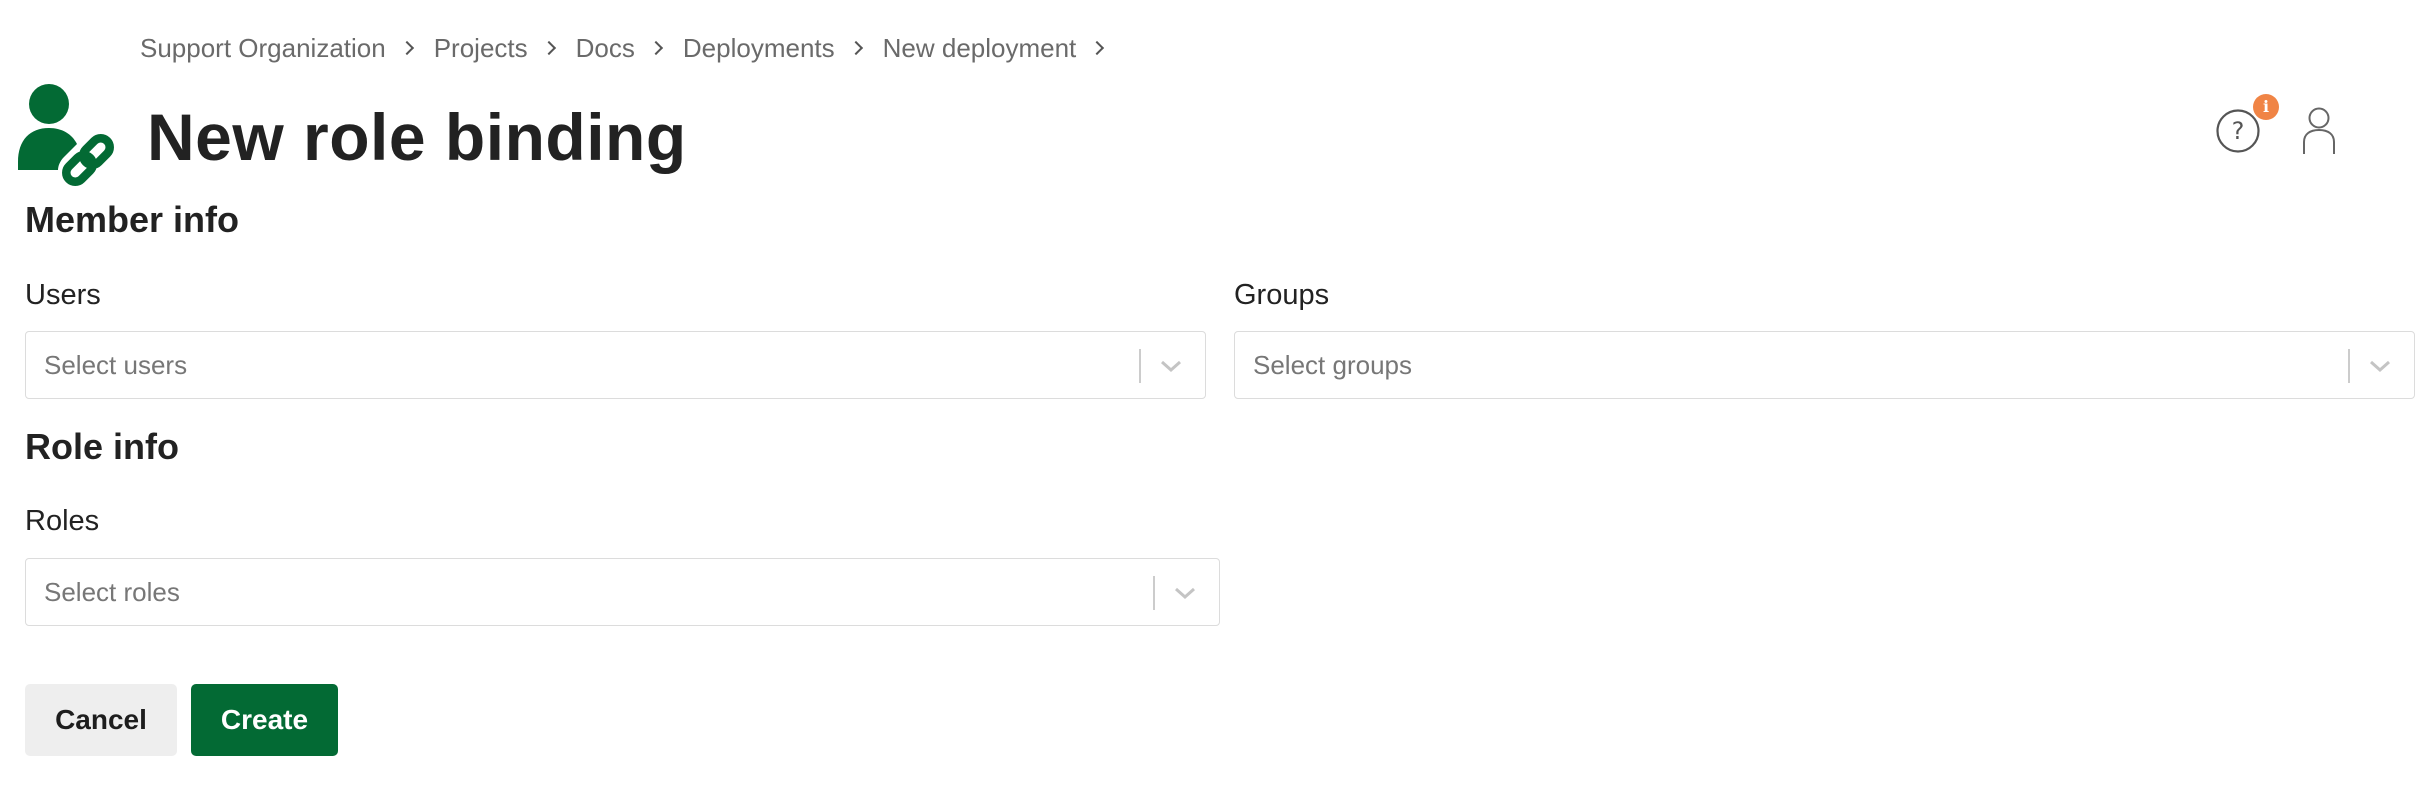 The height and width of the screenshot is (804, 2428). What do you see at coordinates (2319, 131) in the screenshot?
I see `user-account-icon` at bounding box center [2319, 131].